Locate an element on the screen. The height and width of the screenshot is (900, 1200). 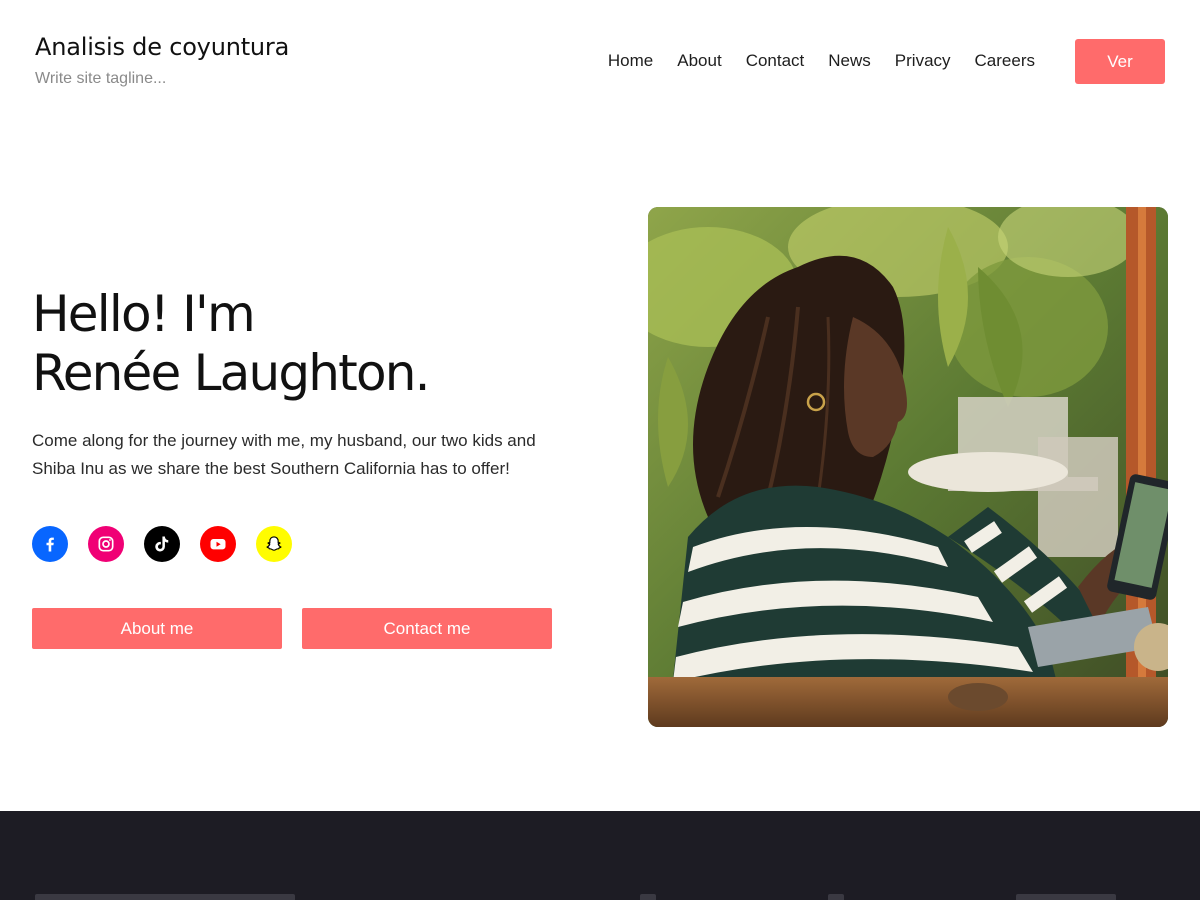
nav-contact: Contact is located at coordinates (775, 61).